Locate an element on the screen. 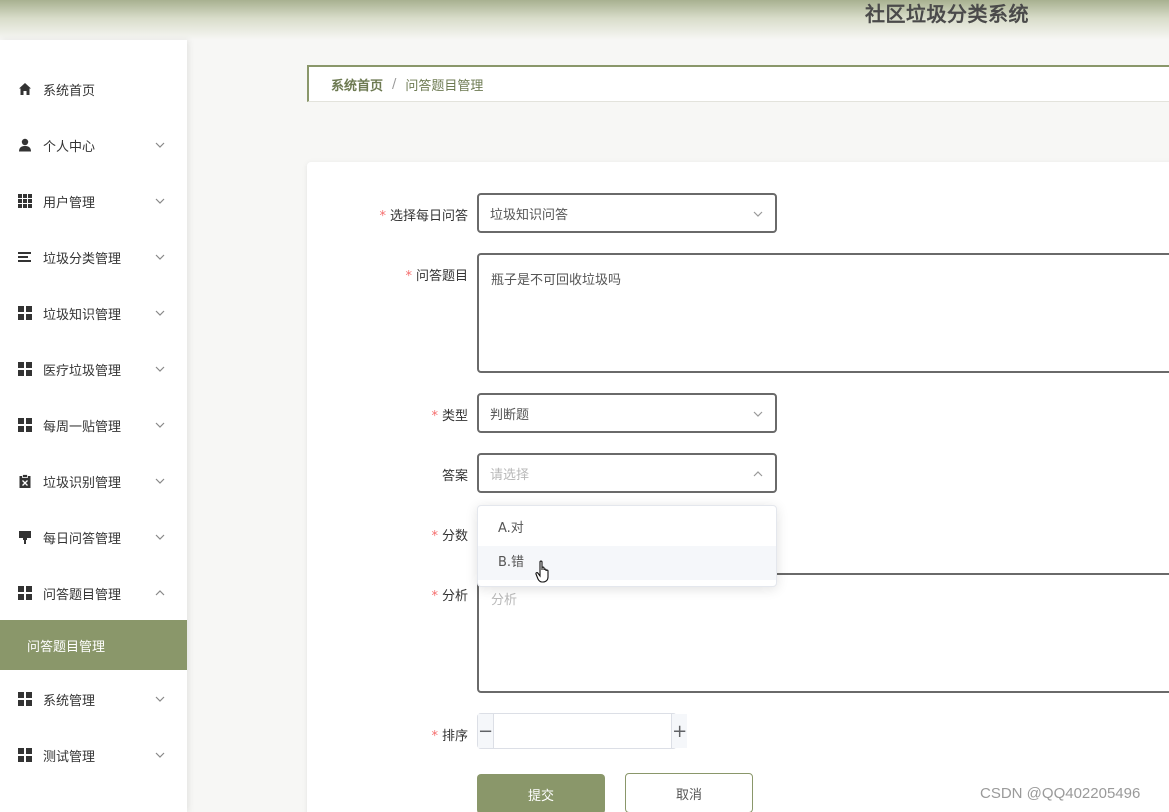 The image size is (1169, 812). sidebar-item-label: 问答题目管理 is located at coordinates (82, 595).